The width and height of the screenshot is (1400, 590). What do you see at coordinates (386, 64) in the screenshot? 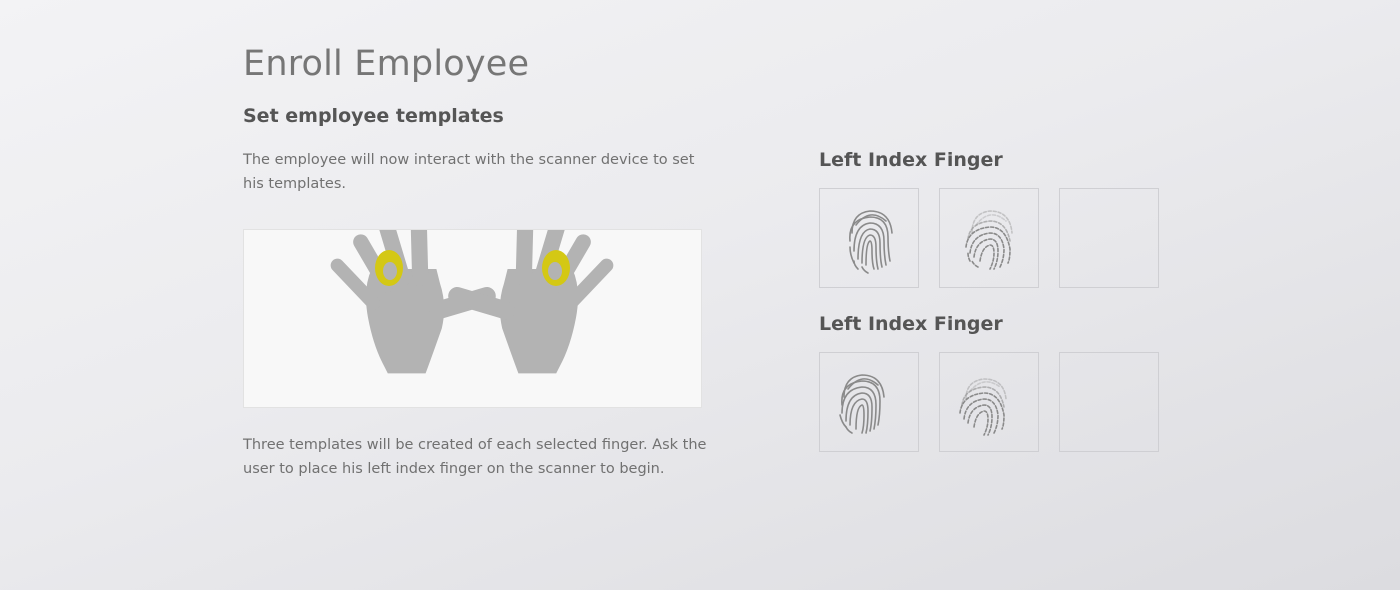
I see `page-title: Enroll Employee` at bounding box center [386, 64].